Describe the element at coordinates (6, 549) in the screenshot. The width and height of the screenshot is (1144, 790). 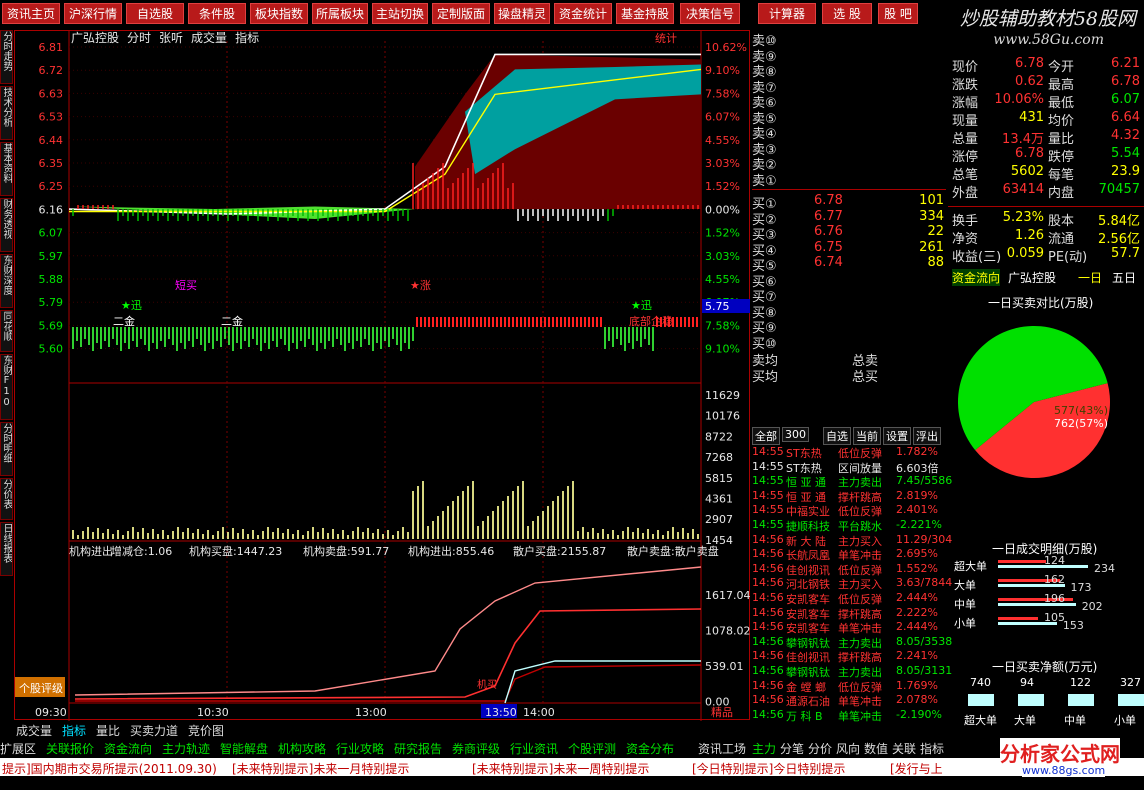
I see `sidebar-tab-9: 日线报表` at that location.